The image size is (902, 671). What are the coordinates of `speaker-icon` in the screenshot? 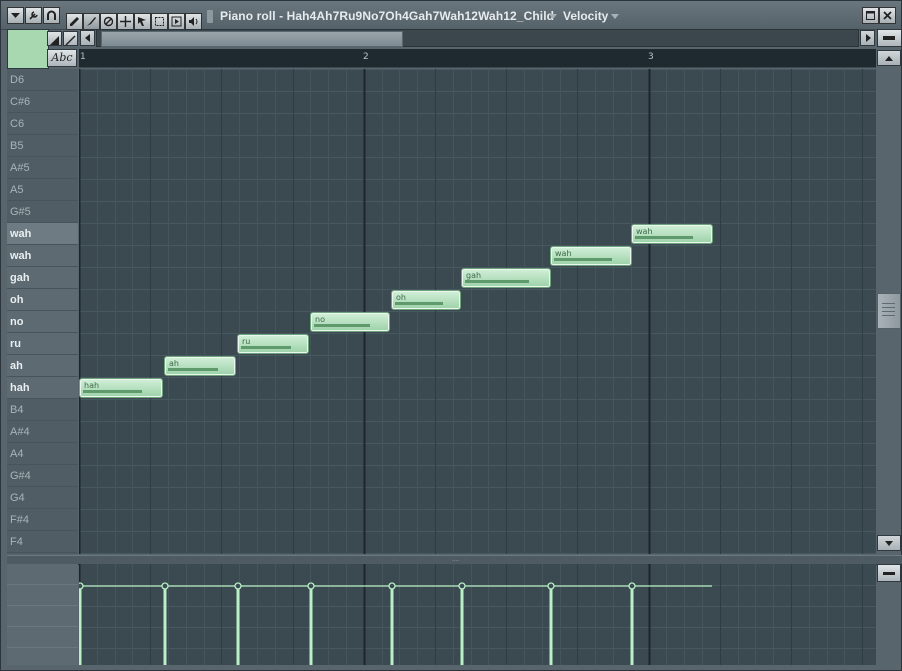 It's located at (193, 21).